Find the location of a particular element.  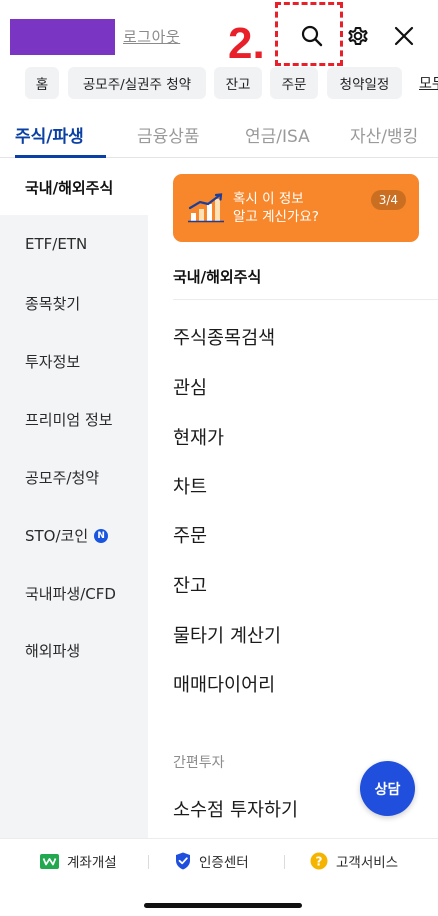

tab-stocks-derivatives: 주식/파생 is located at coordinates (49, 134).